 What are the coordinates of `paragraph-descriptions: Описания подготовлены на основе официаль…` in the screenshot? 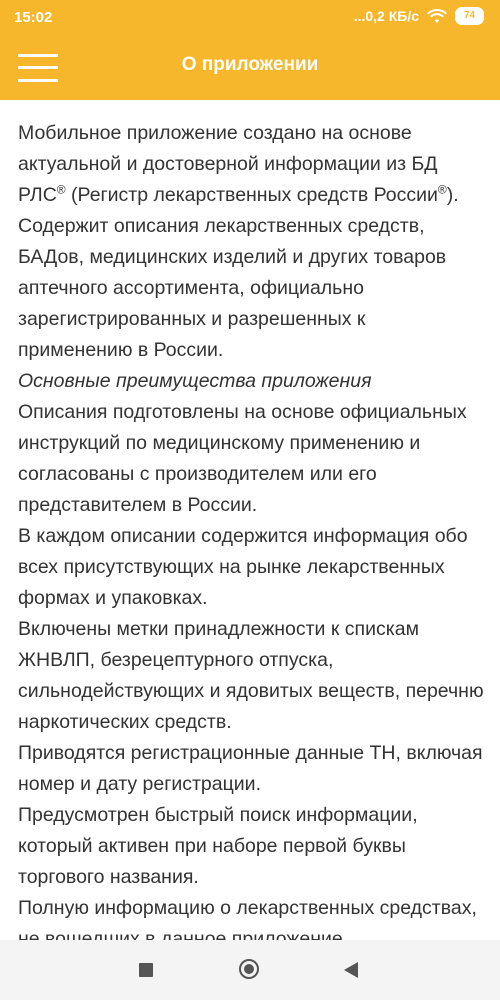 It's located at (242, 458).